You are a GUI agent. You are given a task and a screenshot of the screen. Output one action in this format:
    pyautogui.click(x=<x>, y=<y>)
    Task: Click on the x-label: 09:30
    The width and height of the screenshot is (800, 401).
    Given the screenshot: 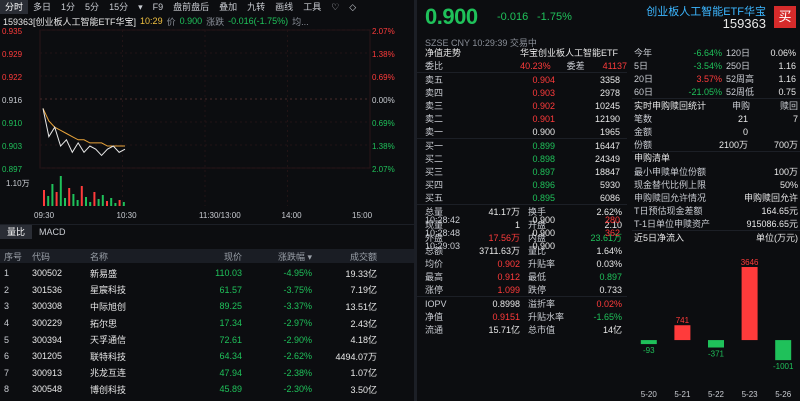 What is the action you would take?
    pyautogui.click(x=44, y=215)
    